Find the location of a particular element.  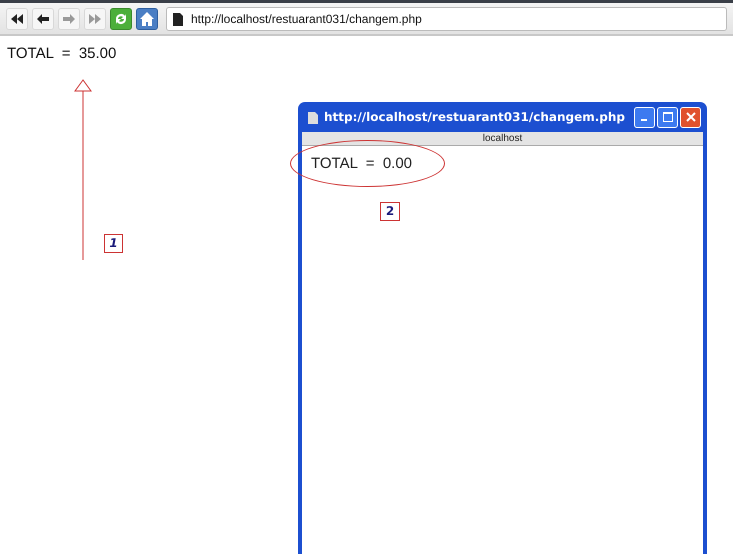

address-bar: http://localhost/restuarant031/changem.php is located at coordinates (446, 18).